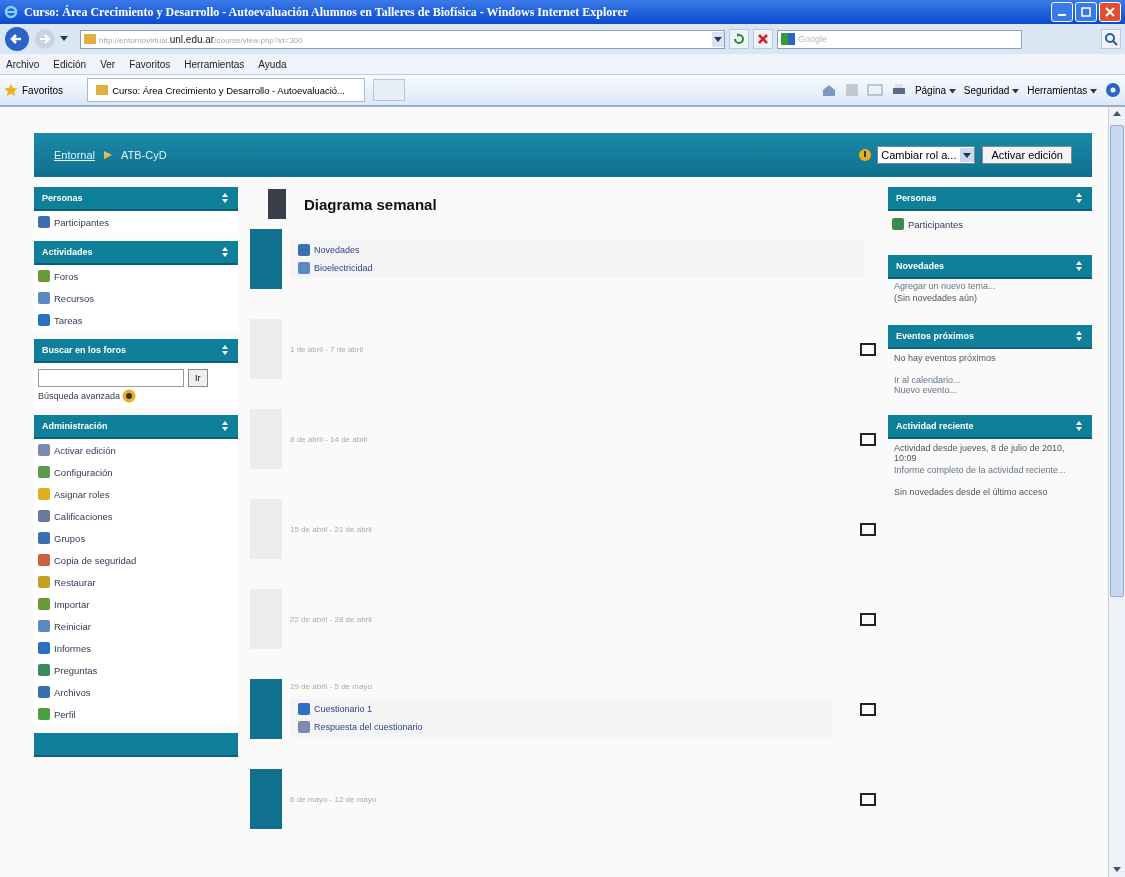 The width and height of the screenshot is (1125, 877). What do you see at coordinates (1117, 361) in the screenshot?
I see `scroll-thumb` at bounding box center [1117, 361].